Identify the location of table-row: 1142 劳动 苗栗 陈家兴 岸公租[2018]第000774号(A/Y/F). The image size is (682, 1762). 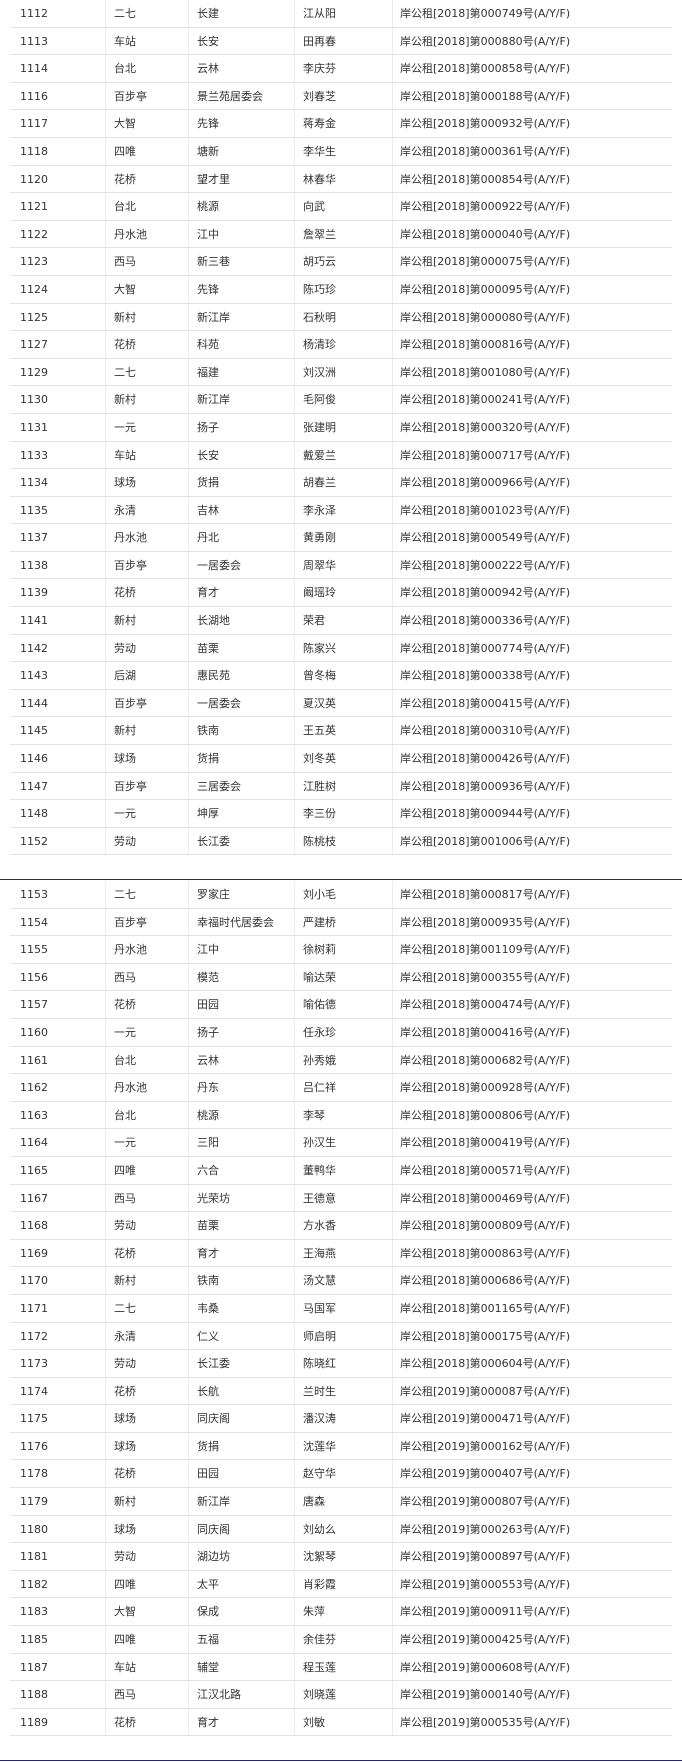
(341, 649).